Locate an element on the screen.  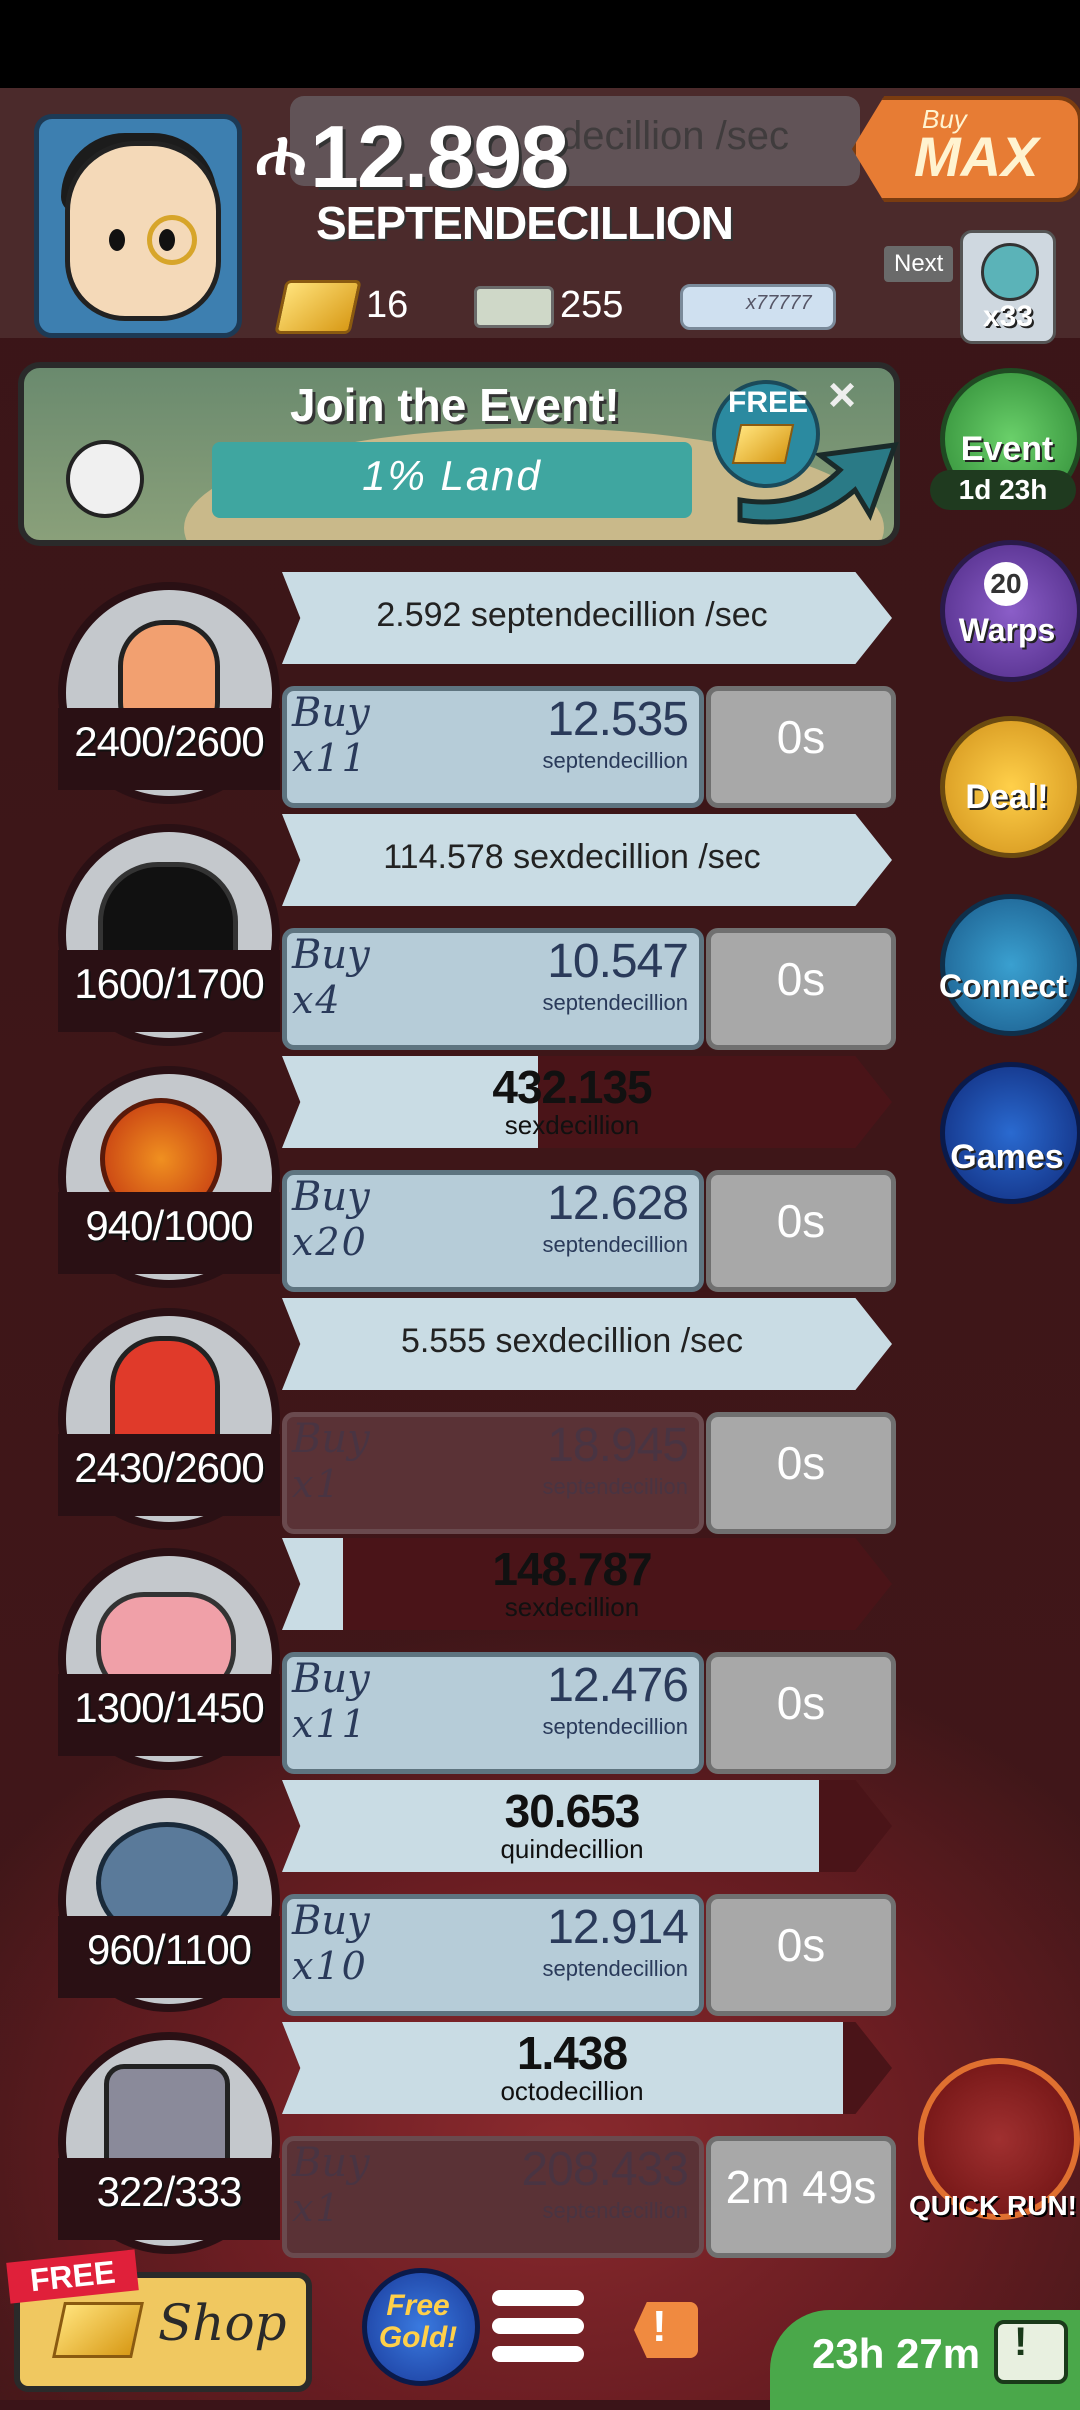
mascot-head is located at coordinates (105, 479).